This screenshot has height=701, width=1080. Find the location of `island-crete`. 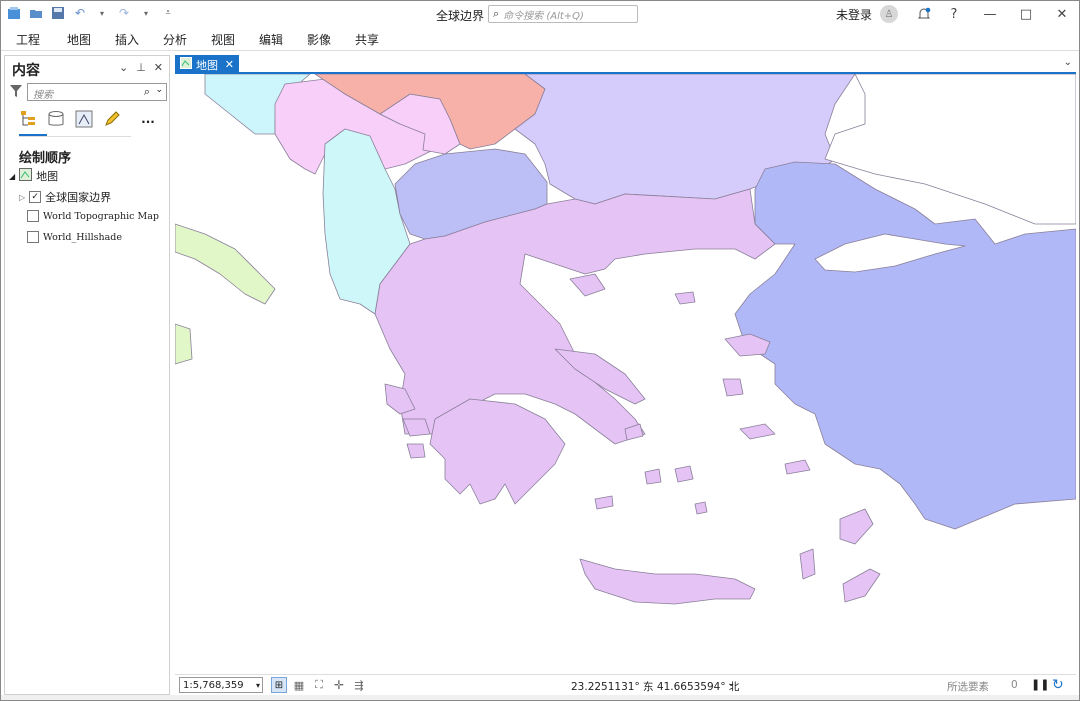

island-crete is located at coordinates (667, 581).